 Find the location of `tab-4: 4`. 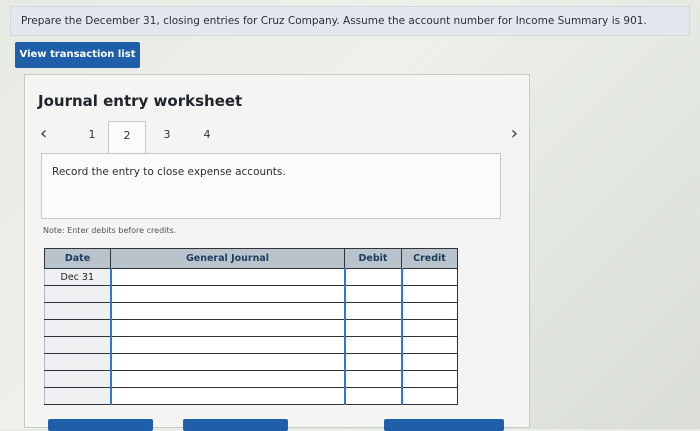

tab-4: 4 is located at coordinates (207, 137).